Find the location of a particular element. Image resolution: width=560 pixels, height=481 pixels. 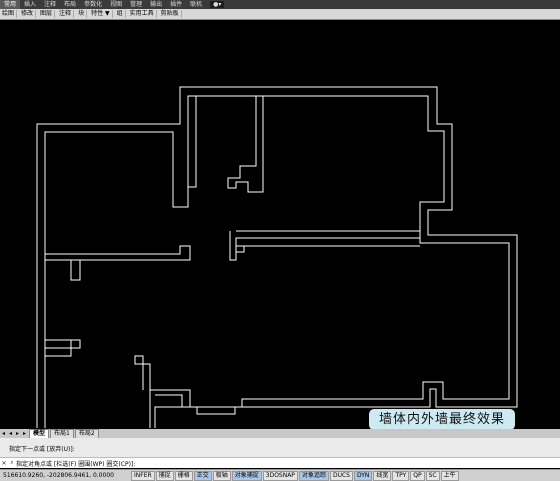

tab-layout-1: 布局1 is located at coordinates (62, 433).